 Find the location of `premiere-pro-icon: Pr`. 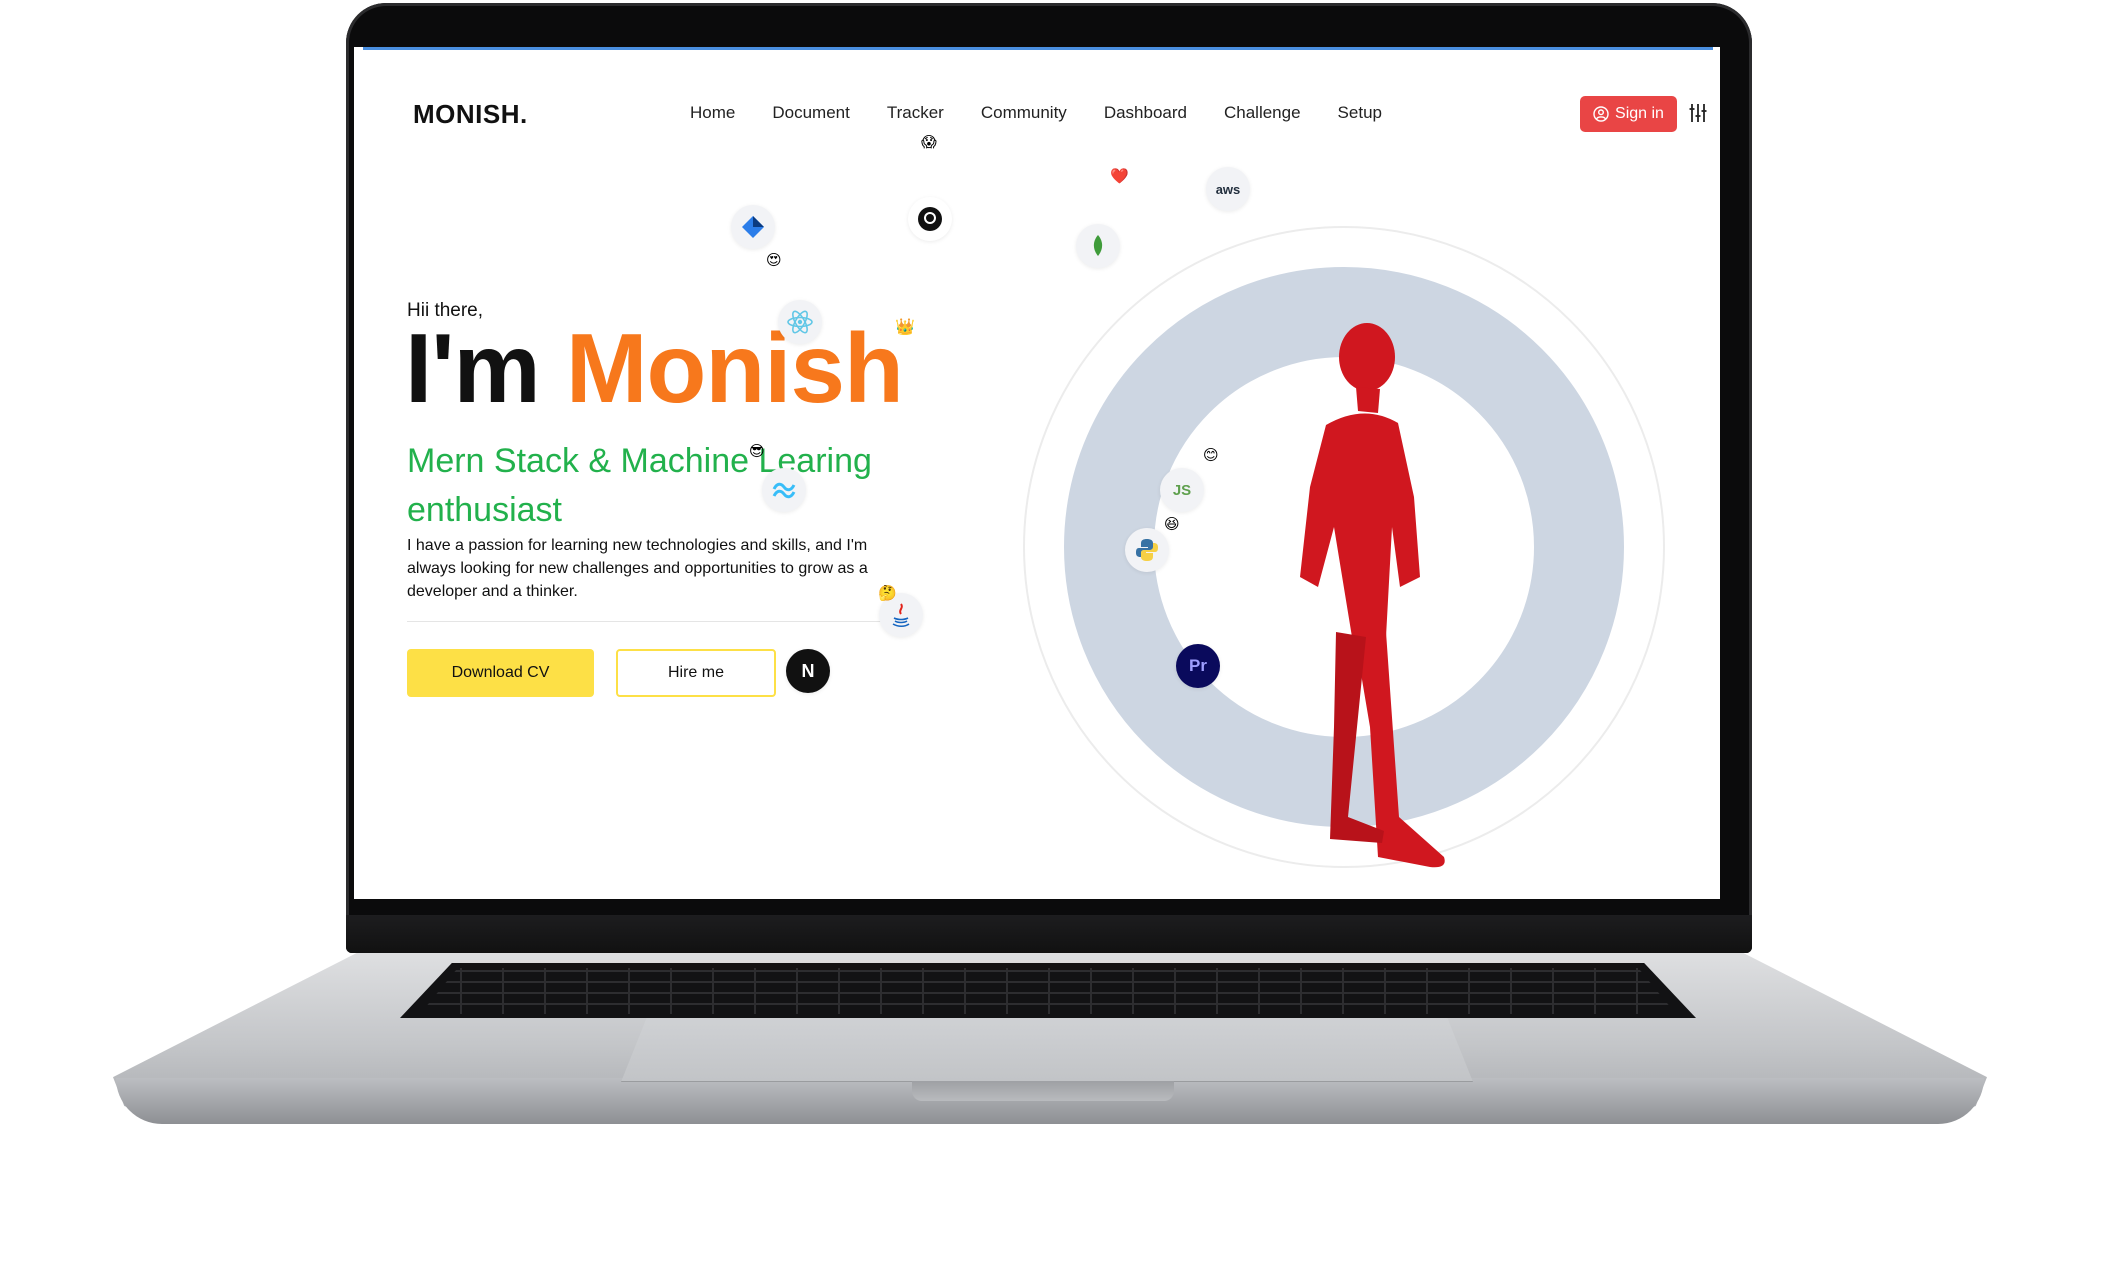

premiere-pro-icon: Pr is located at coordinates (1198, 666).